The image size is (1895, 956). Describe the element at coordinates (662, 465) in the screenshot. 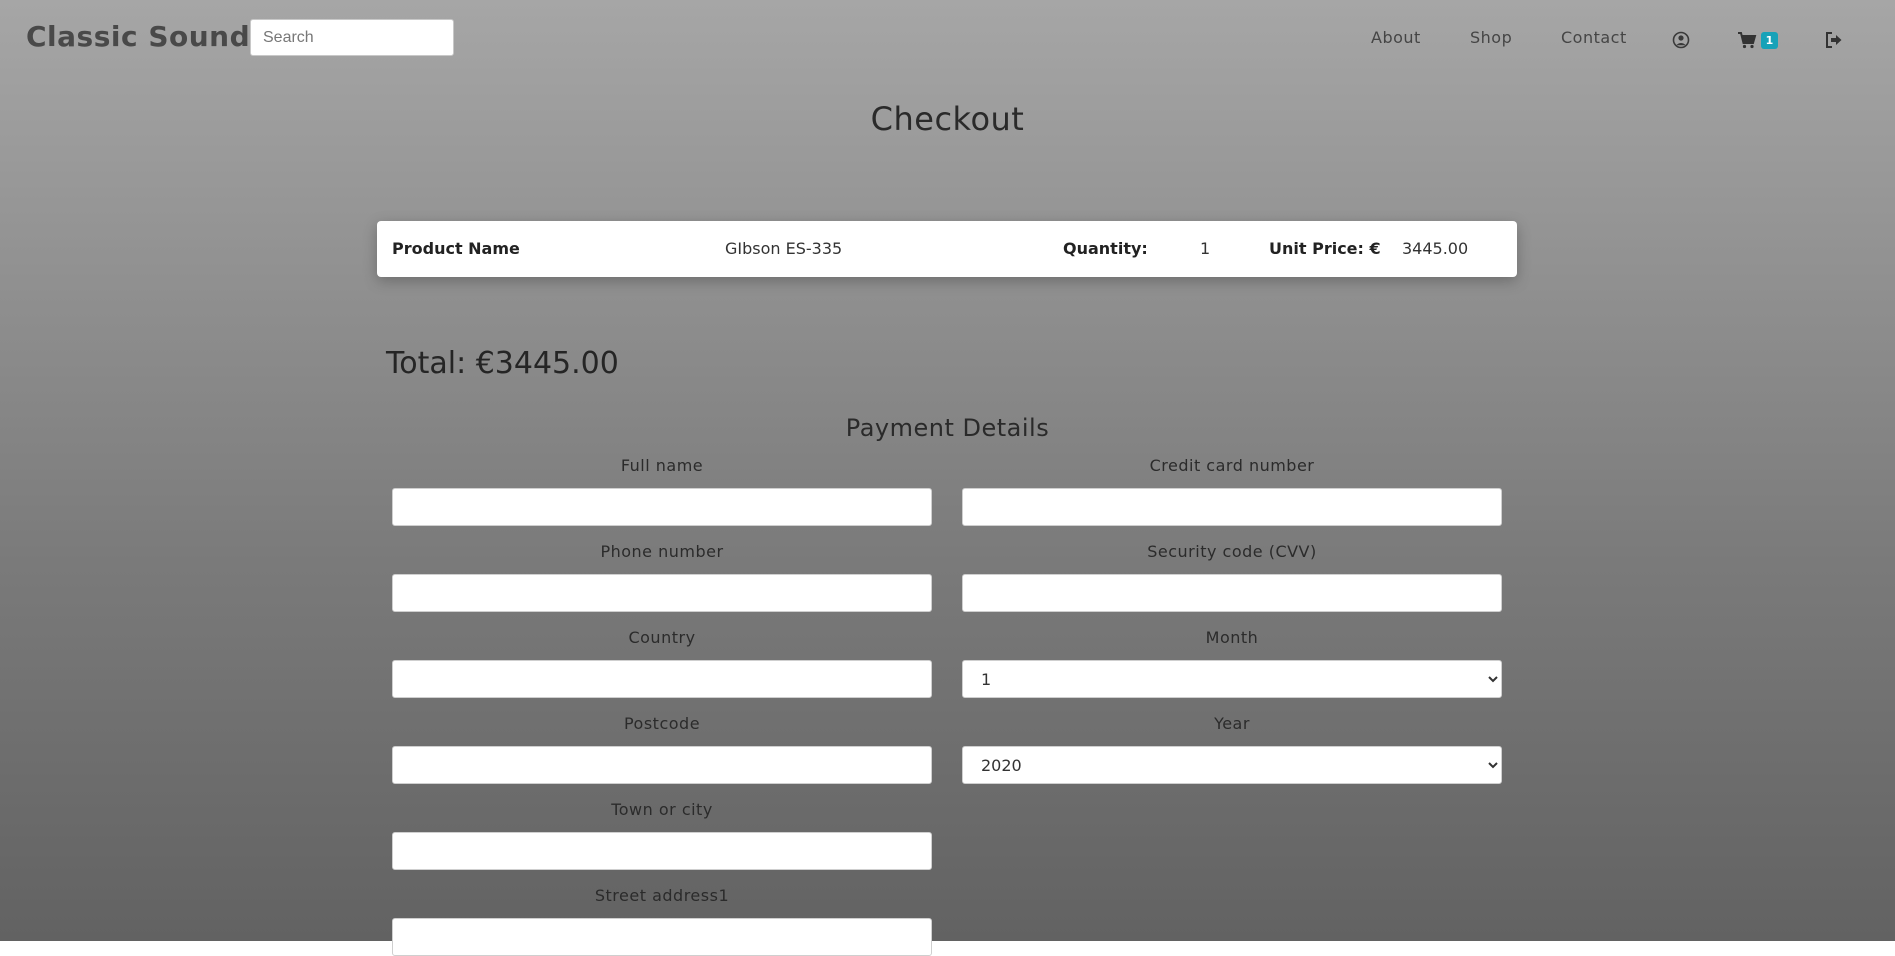

I see `full-name-label: Full name` at that location.